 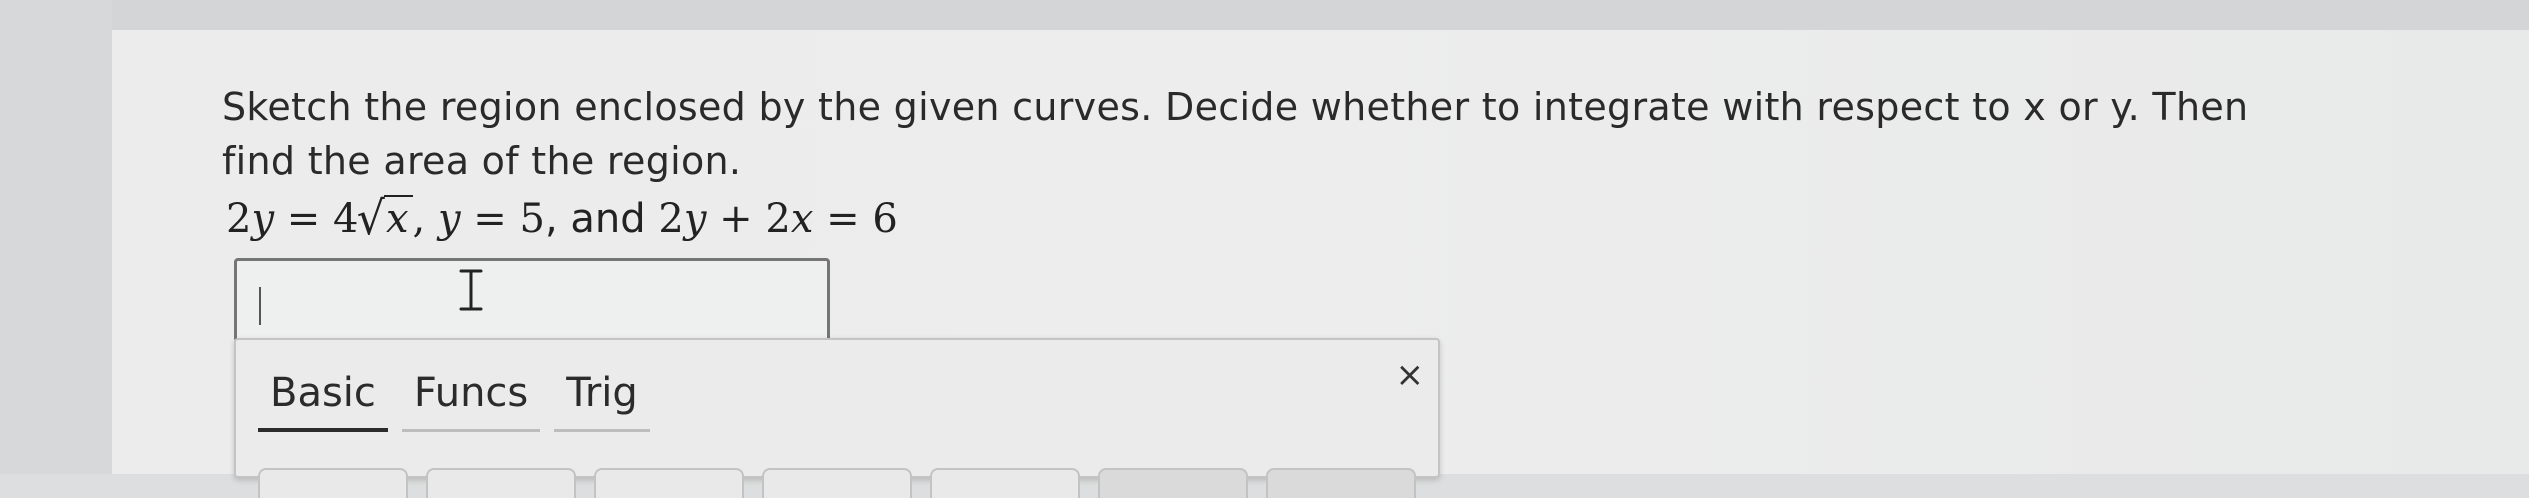 What do you see at coordinates (1320, 15) in the screenshot?
I see `top-bar` at bounding box center [1320, 15].